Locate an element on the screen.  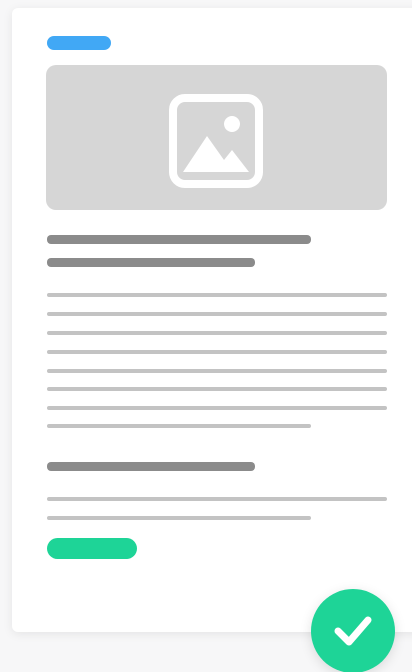
cta-button is located at coordinates (92, 548).